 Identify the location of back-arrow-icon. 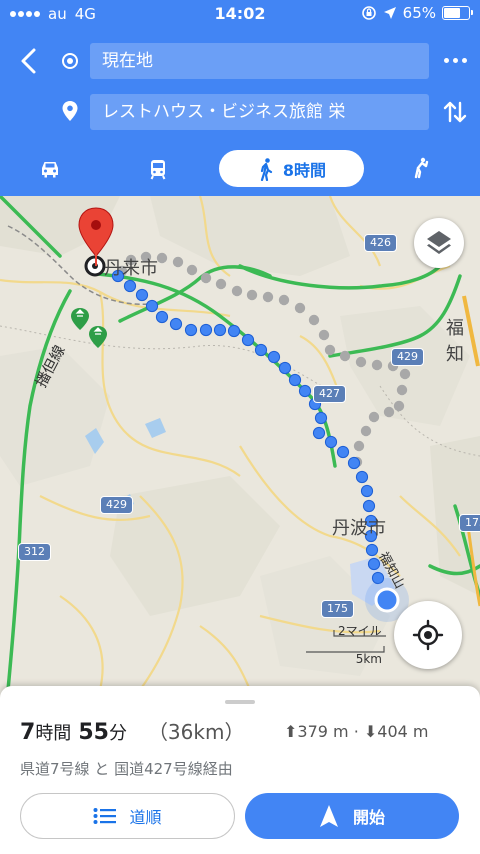
(28, 61).